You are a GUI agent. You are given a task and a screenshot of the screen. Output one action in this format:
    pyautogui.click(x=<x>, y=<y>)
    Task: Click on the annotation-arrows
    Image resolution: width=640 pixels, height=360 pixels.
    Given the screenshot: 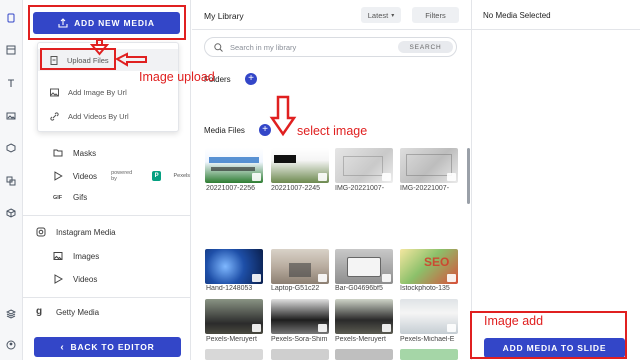 What is the action you would take?
    pyautogui.click(x=193, y=88)
    